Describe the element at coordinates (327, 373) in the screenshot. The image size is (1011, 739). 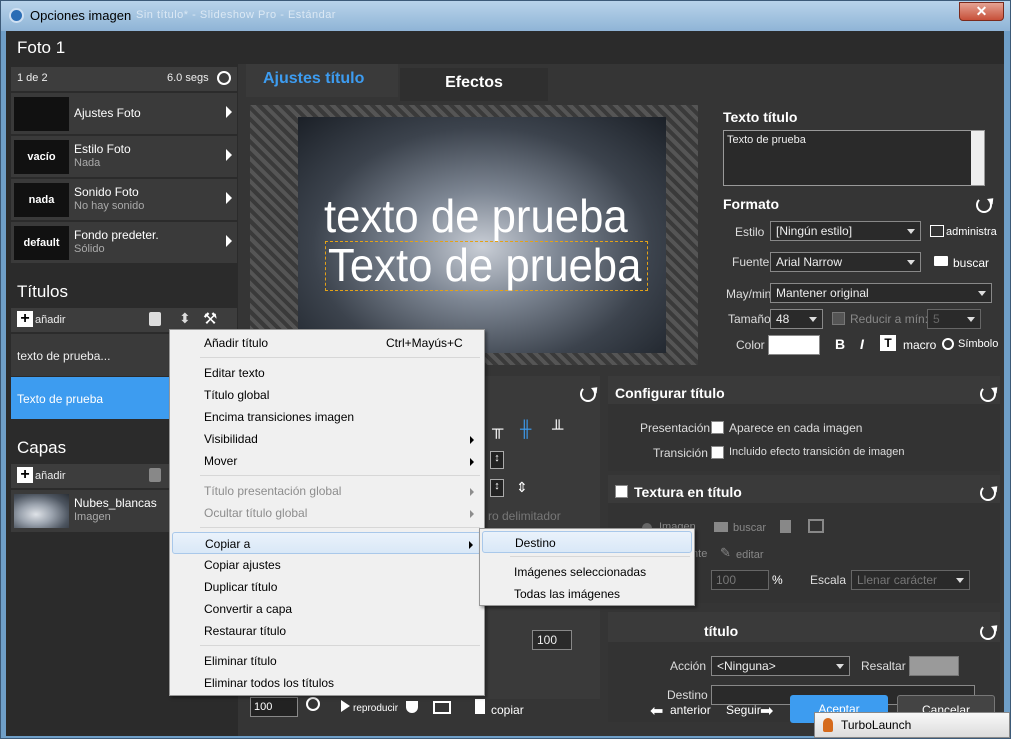
I see `menu-item-editar-texto: Editar texto` at that location.